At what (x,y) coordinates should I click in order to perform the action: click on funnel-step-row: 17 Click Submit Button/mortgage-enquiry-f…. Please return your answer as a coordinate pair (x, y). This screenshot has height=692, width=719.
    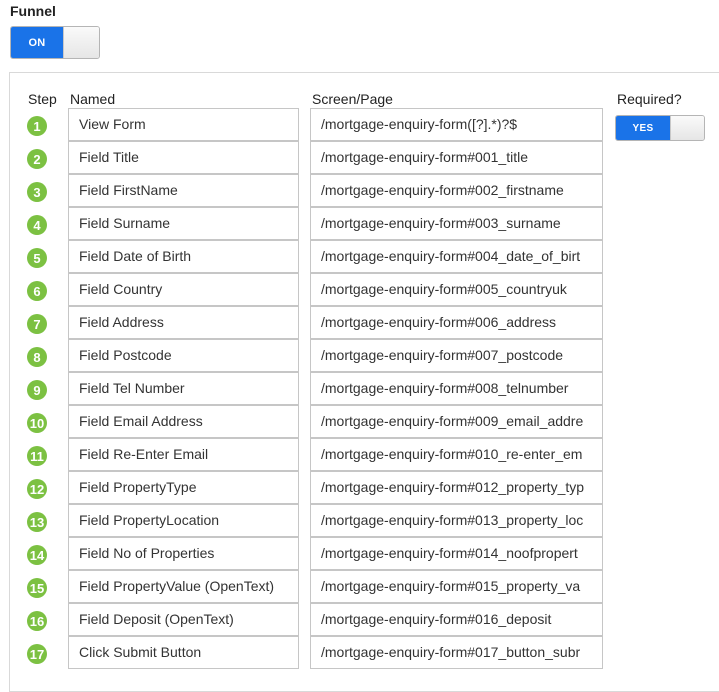
    Looking at the image, I should click on (359, 652).